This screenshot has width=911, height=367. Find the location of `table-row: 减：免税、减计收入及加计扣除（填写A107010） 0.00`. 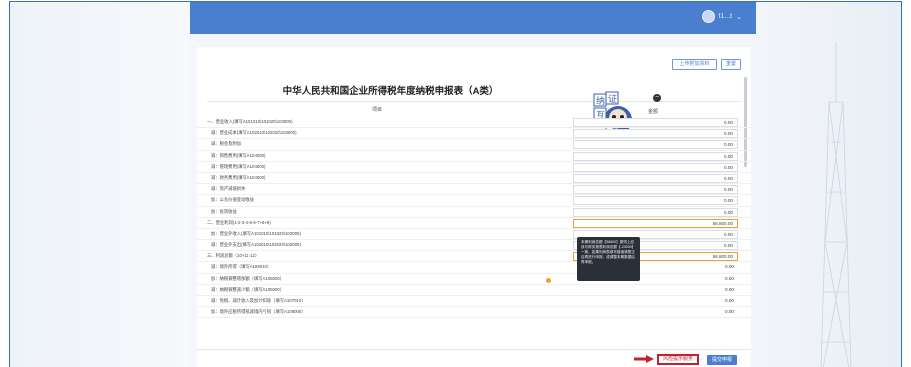

table-row: 减：免税、减计收入及加计扣除（填写A107010） 0.00 is located at coordinates (474, 302).